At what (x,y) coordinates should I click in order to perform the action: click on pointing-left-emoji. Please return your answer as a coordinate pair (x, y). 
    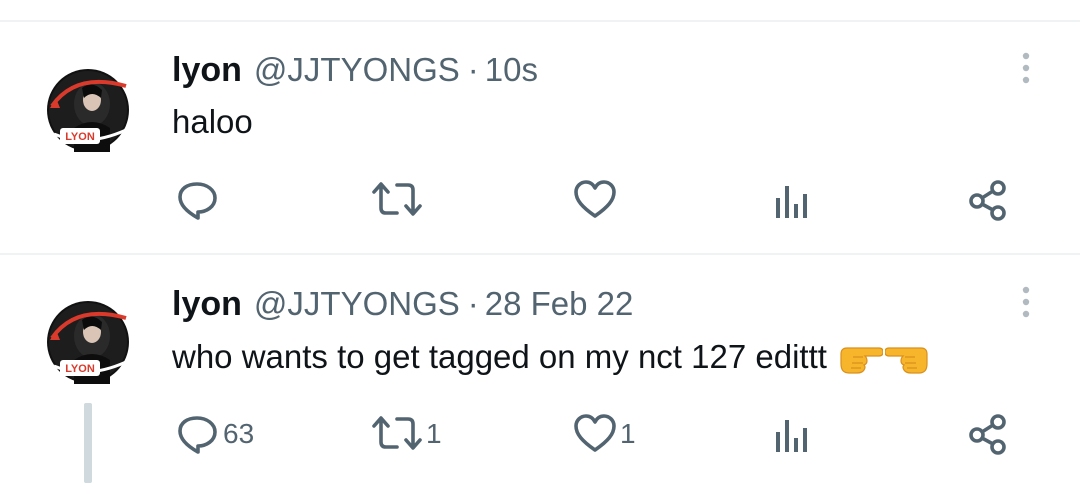
    Looking at the image, I should click on (906, 360).